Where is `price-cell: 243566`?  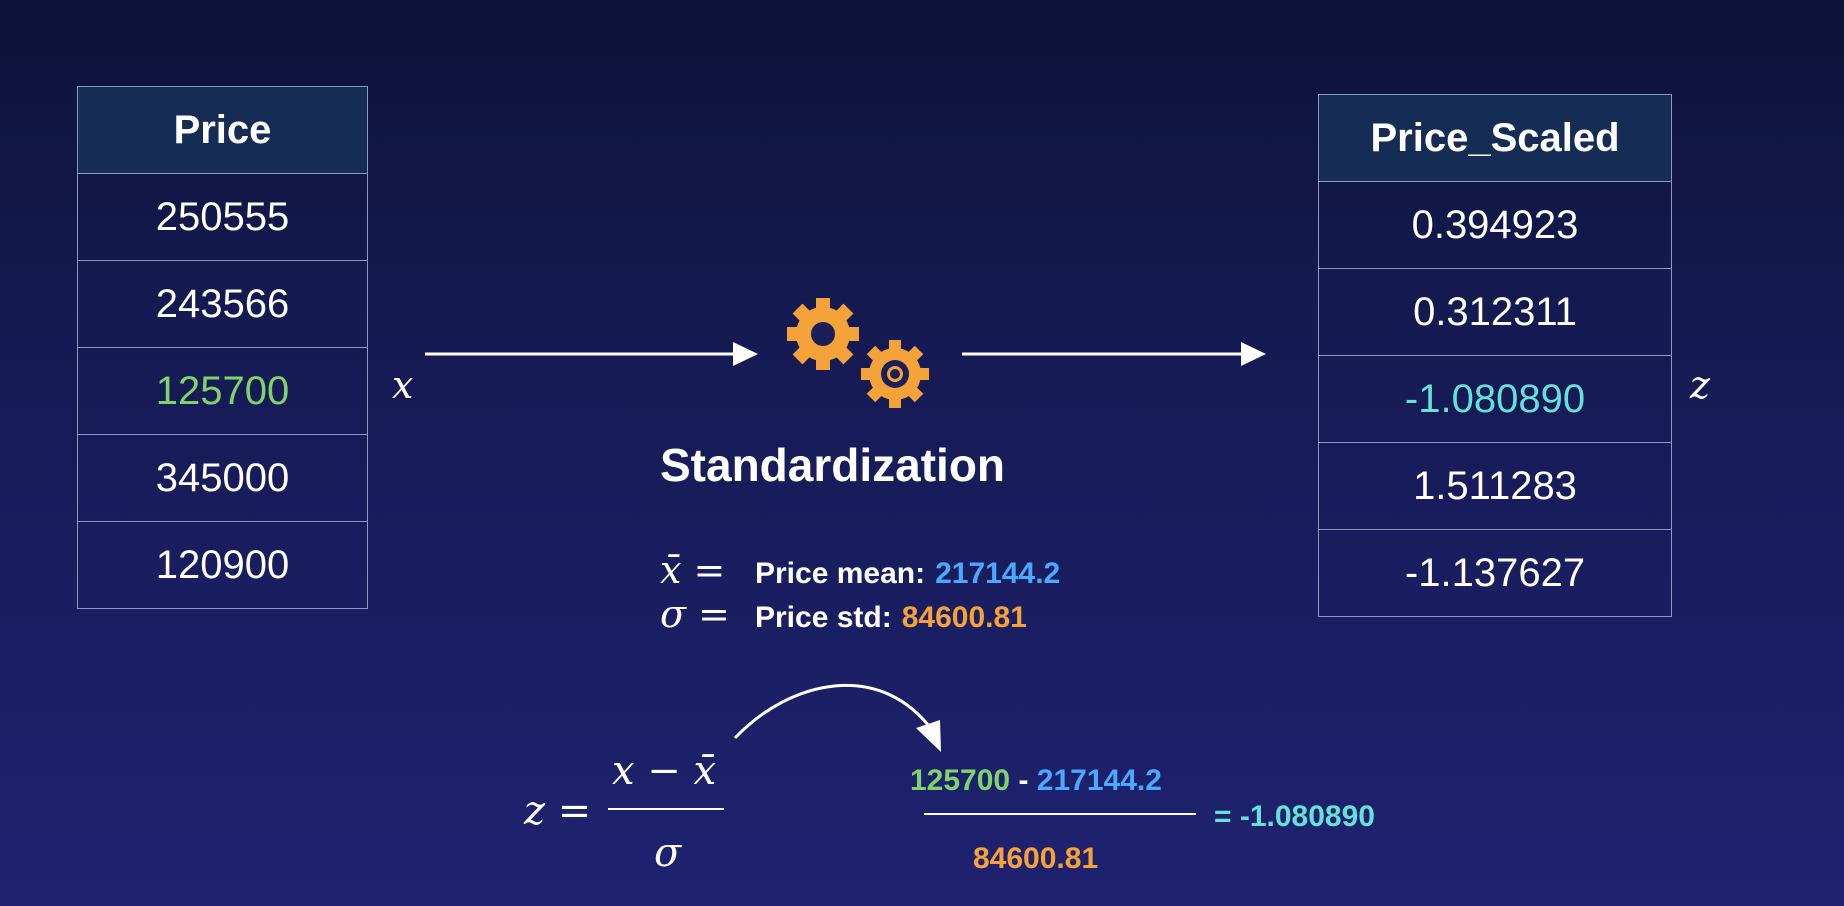 price-cell: 243566 is located at coordinates (222, 304).